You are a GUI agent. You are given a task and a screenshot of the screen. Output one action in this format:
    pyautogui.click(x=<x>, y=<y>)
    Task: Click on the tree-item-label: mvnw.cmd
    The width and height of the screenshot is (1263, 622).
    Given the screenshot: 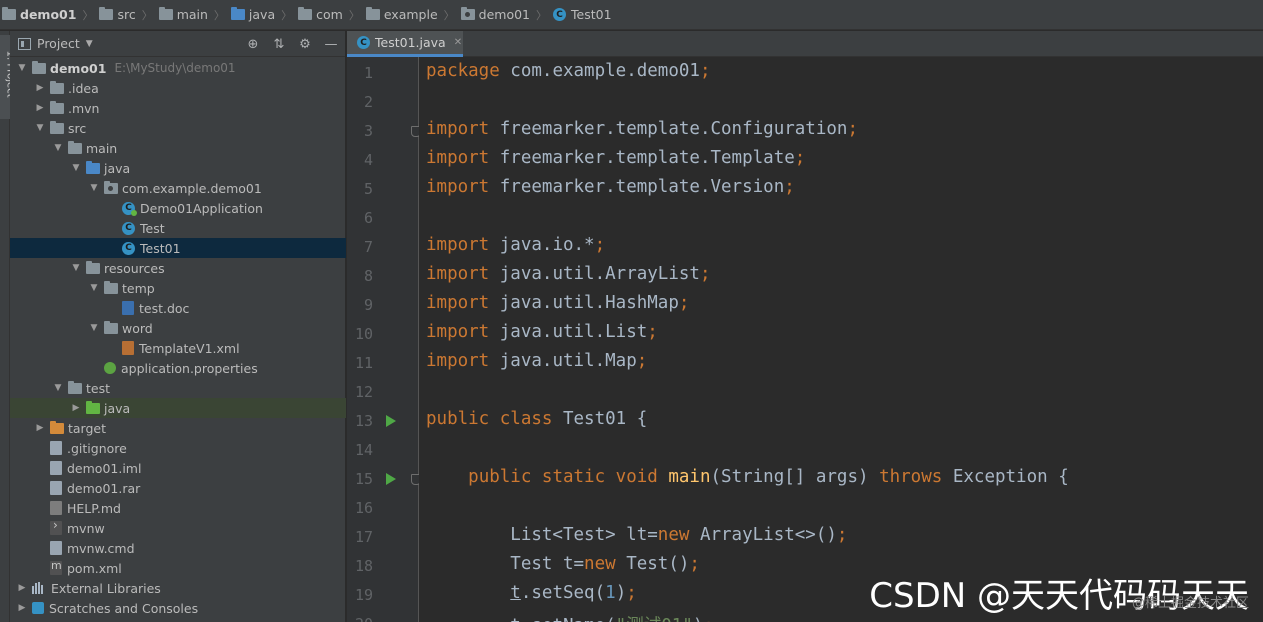 What is the action you would take?
    pyautogui.click(x=101, y=548)
    